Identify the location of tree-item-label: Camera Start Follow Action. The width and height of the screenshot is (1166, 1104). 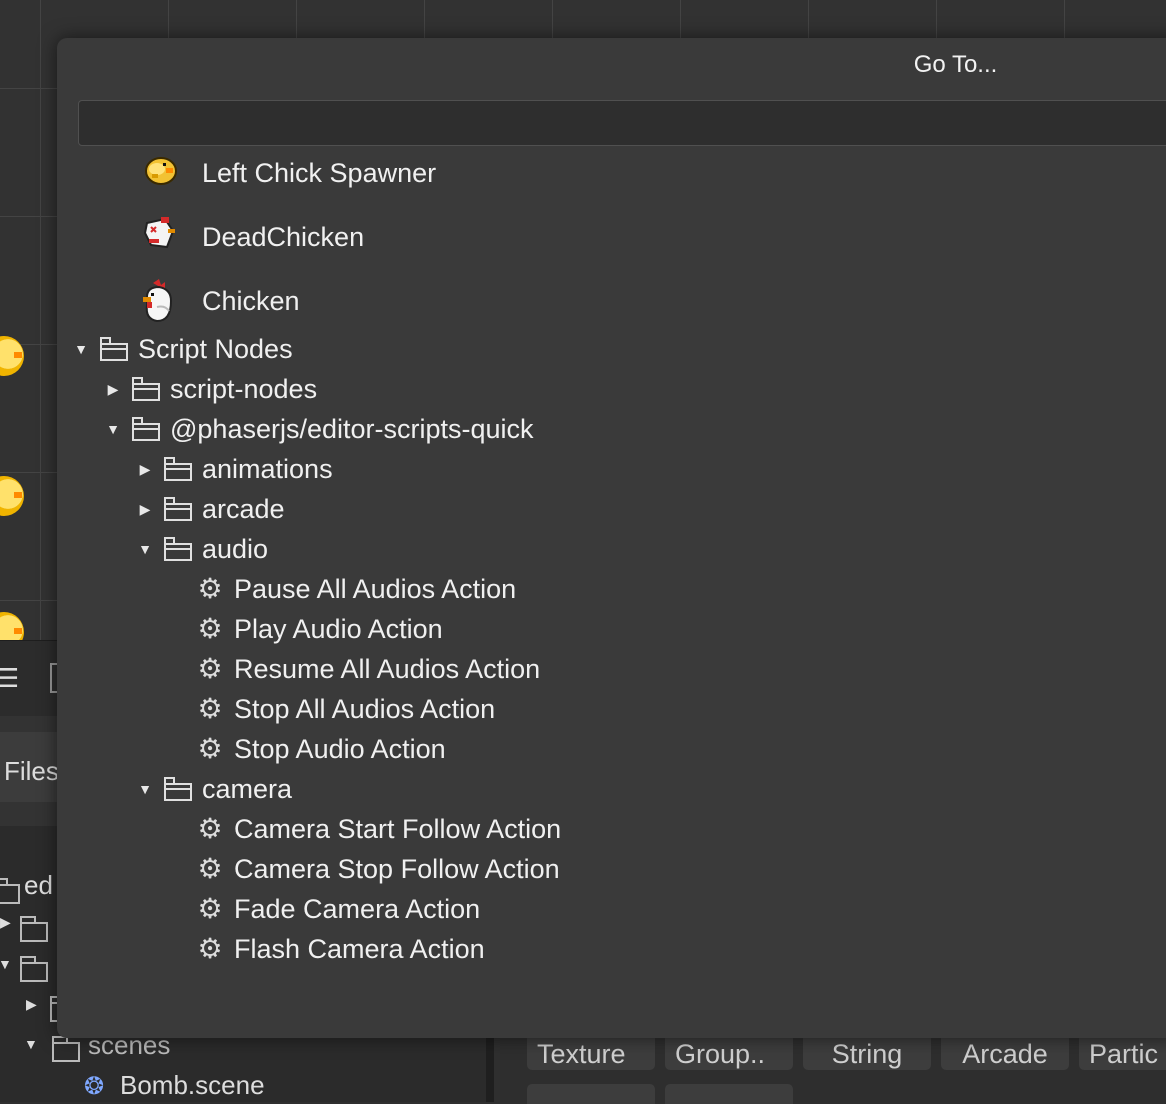
(398, 829).